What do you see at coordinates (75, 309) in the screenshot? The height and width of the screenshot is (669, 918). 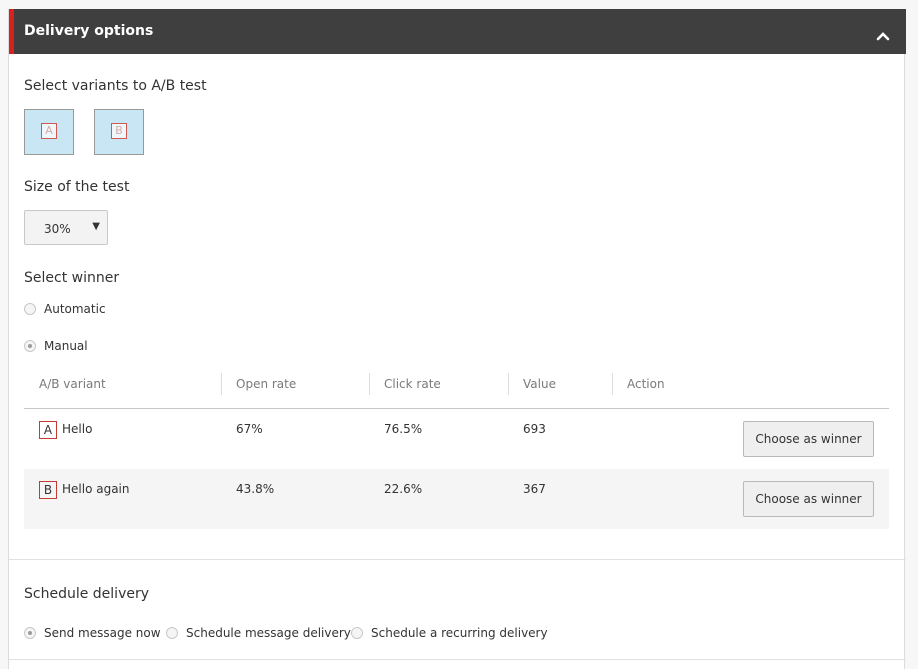 I see `radio-automatic-label: Automatic` at bounding box center [75, 309].